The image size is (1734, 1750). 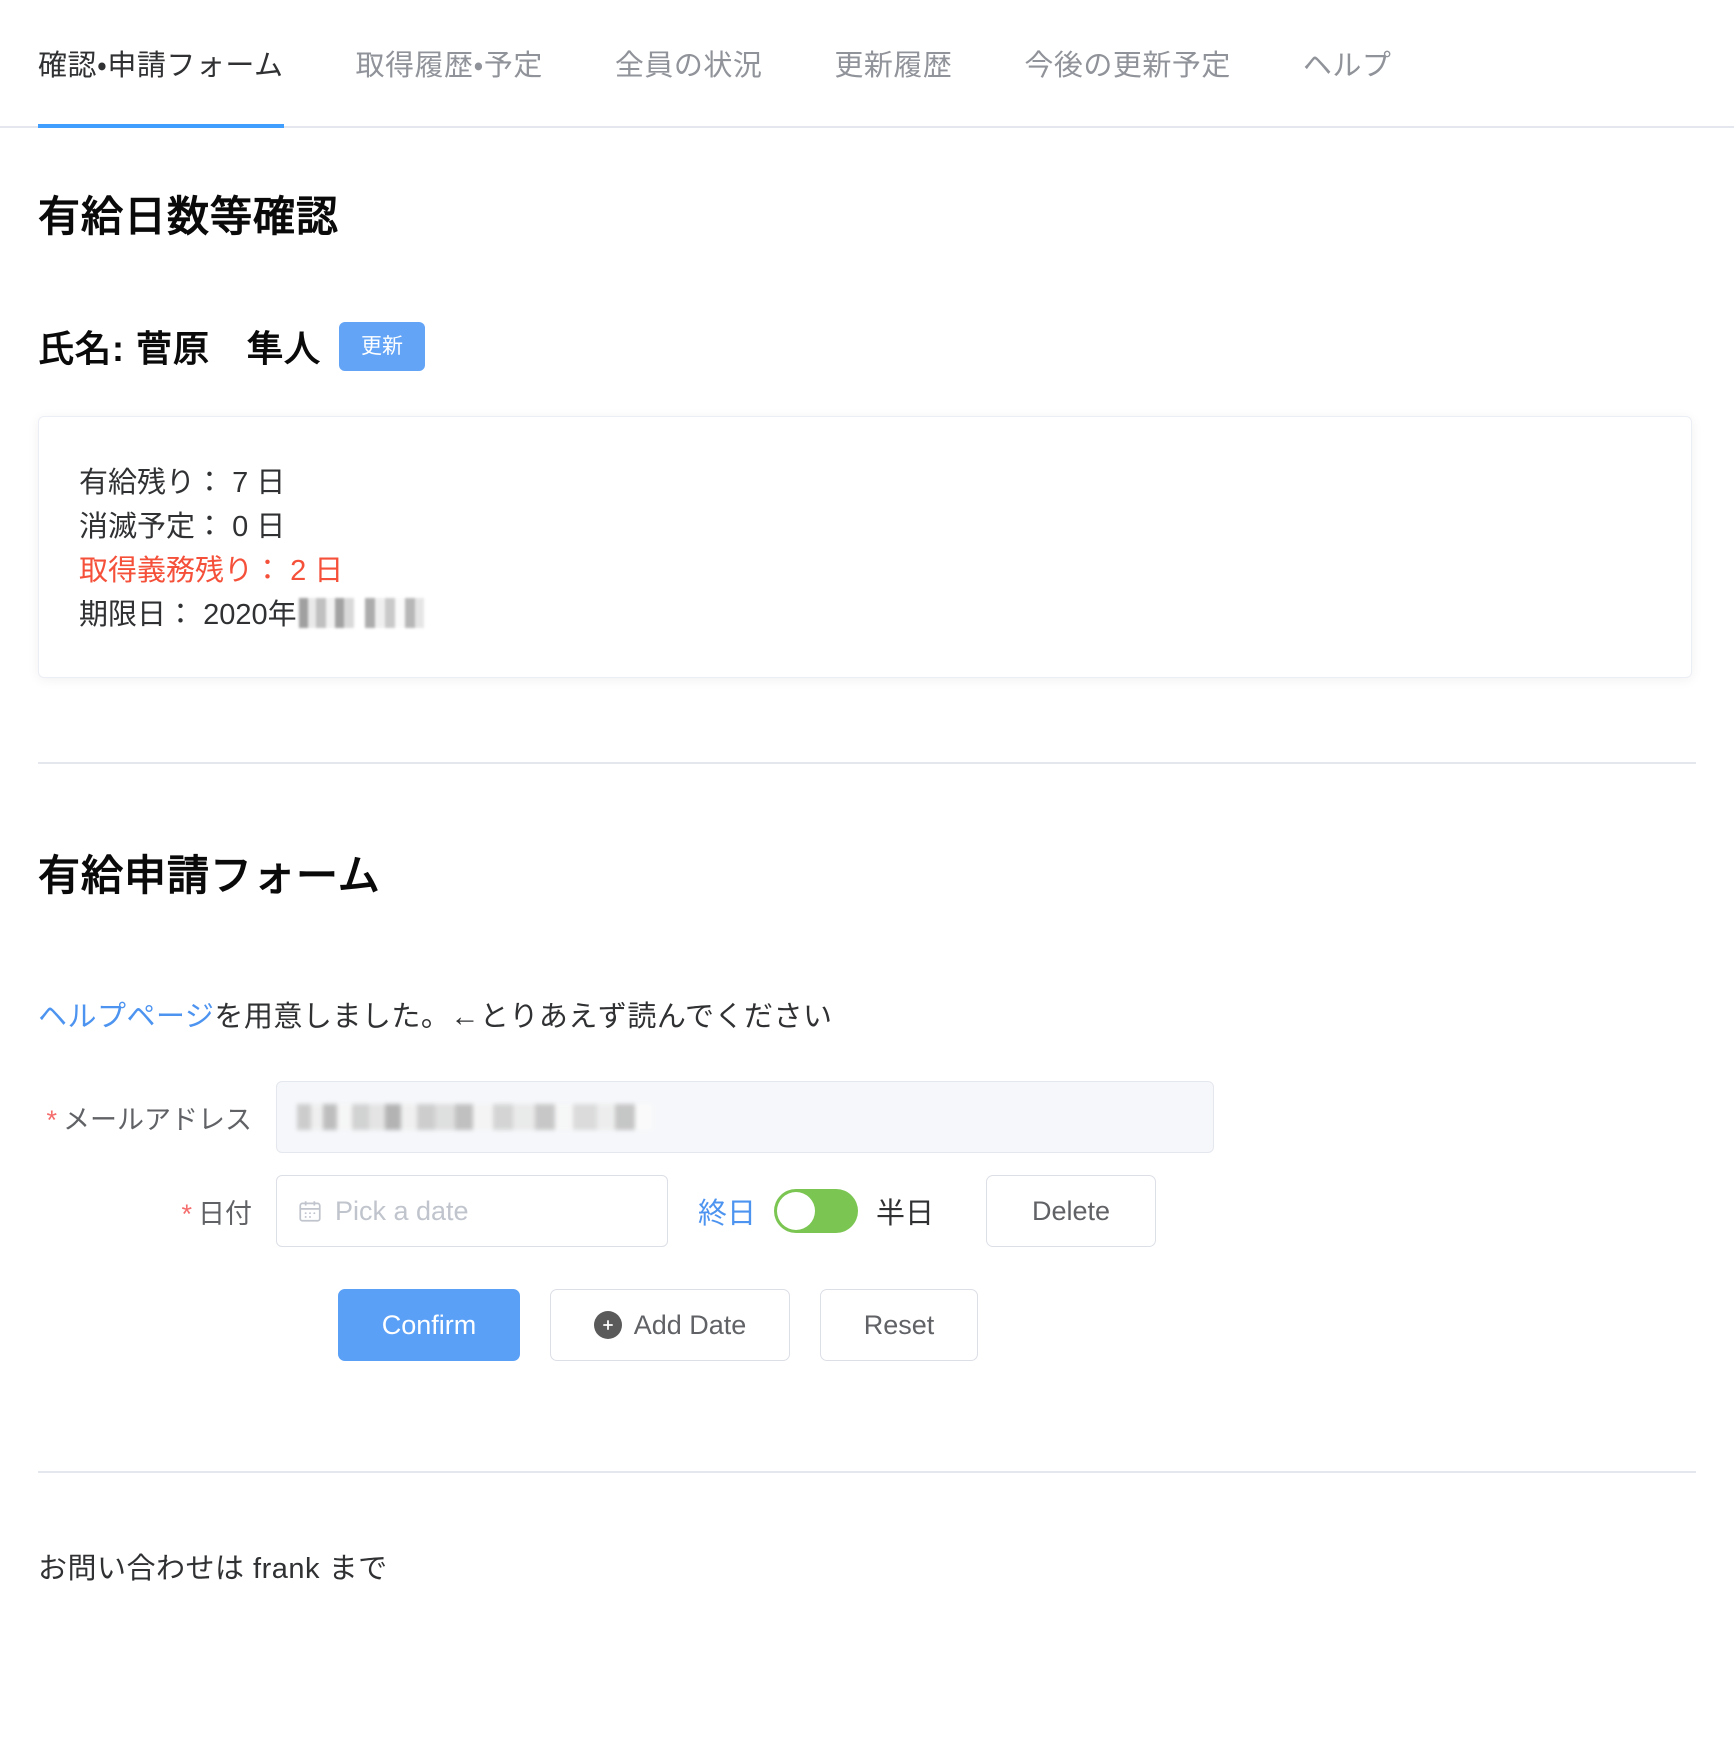 I want to click on remaining-leave-value: 7, so click(x=240, y=483).